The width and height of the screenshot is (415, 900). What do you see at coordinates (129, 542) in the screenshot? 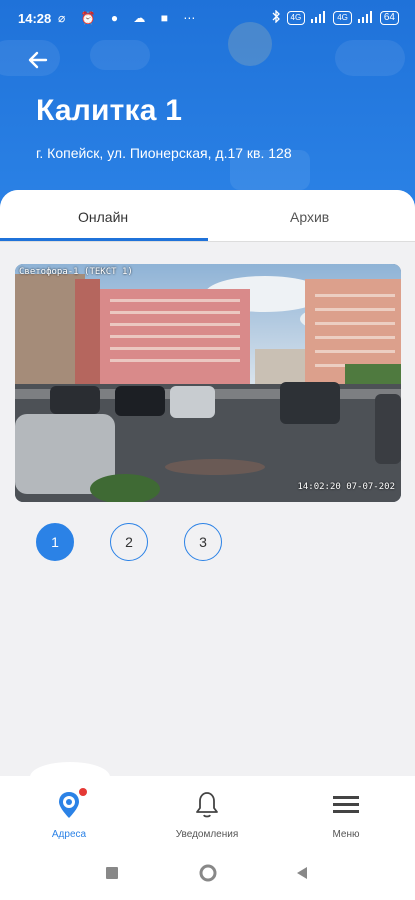
I see `camera-page-2: 2` at bounding box center [129, 542].